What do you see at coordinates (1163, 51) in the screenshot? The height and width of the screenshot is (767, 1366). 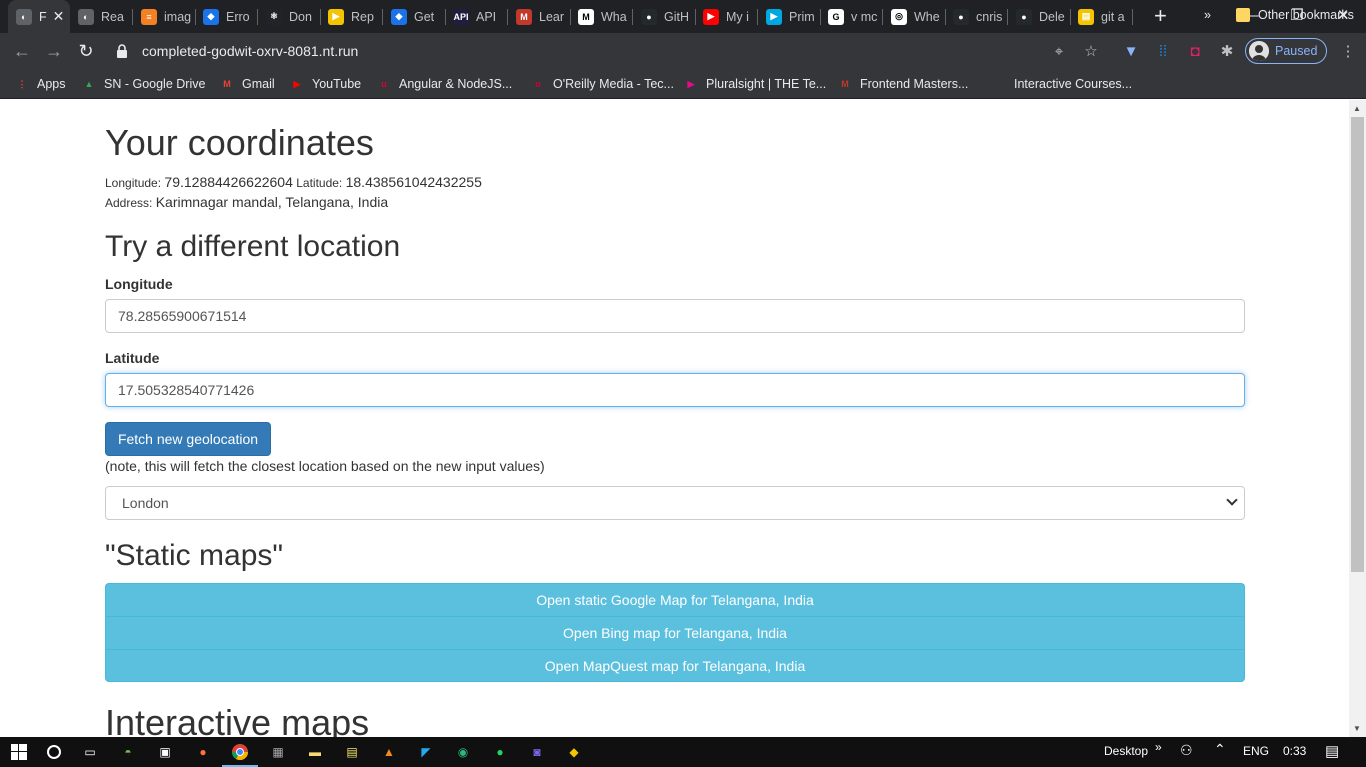 I see `bars-extension-icon: ⁞⁞` at bounding box center [1163, 51].